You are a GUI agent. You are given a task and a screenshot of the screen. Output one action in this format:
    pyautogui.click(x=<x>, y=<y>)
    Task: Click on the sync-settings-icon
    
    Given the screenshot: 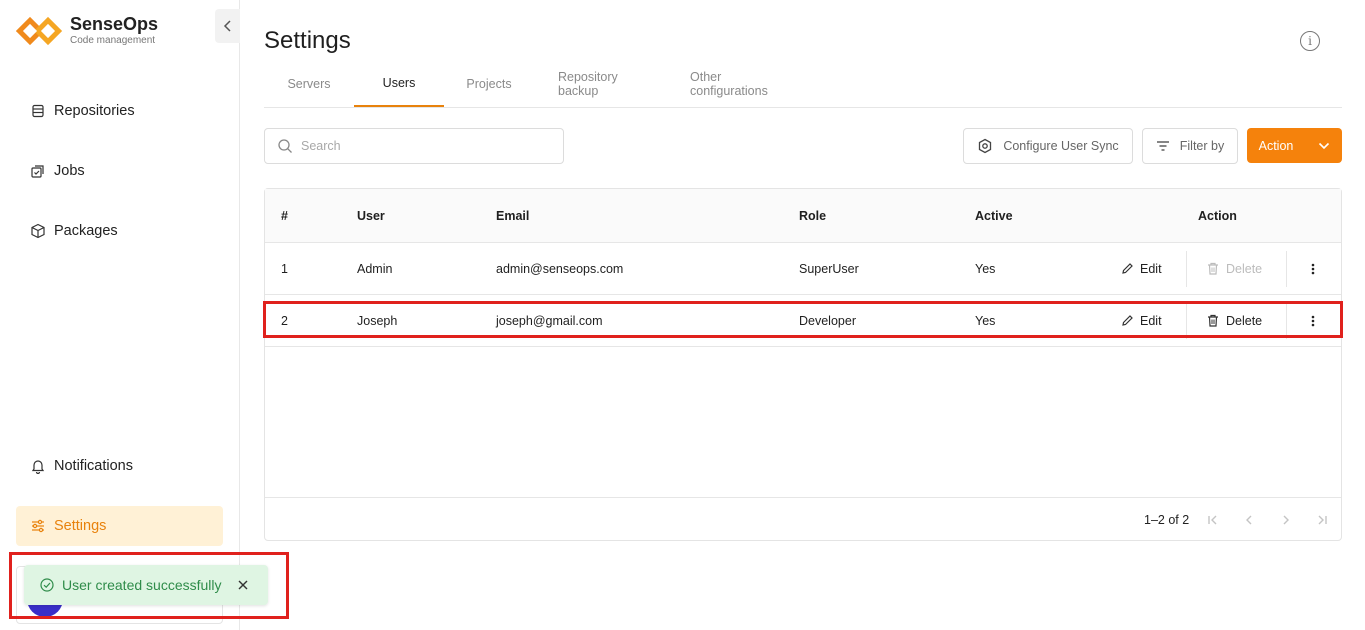 What is the action you would take?
    pyautogui.click(x=985, y=146)
    